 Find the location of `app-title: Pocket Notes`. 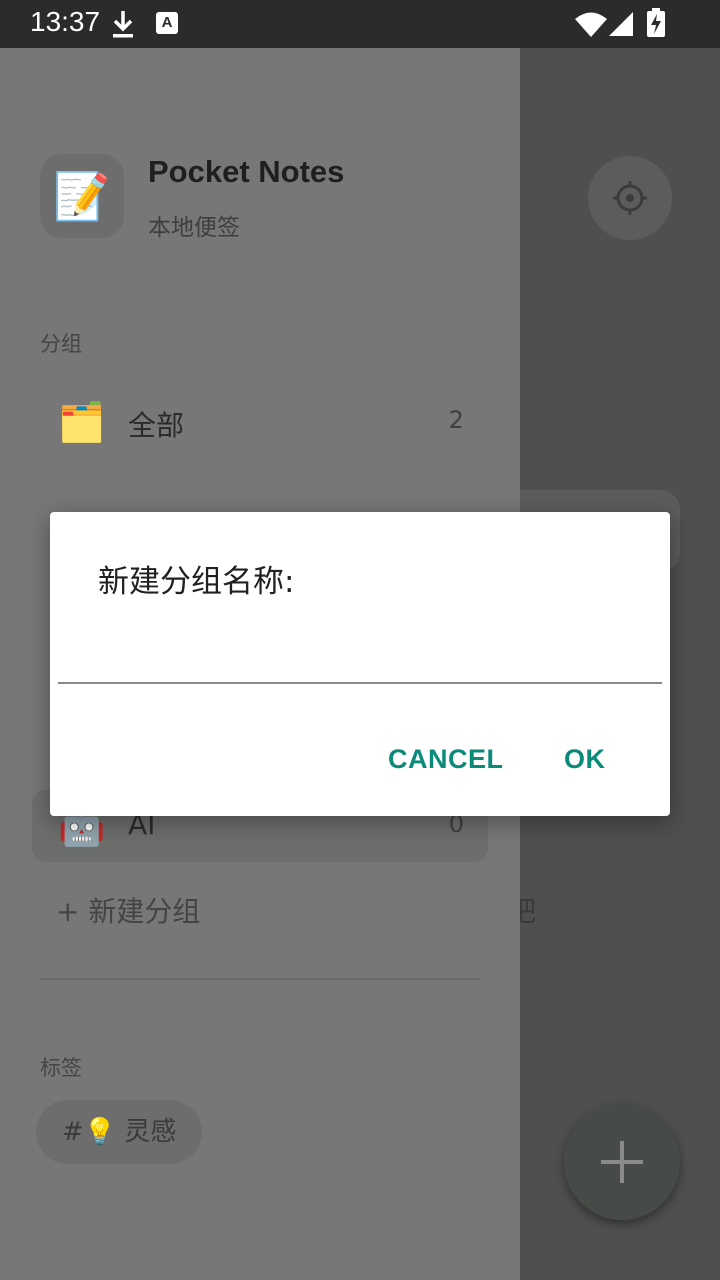

app-title: Pocket Notes is located at coordinates (246, 171).